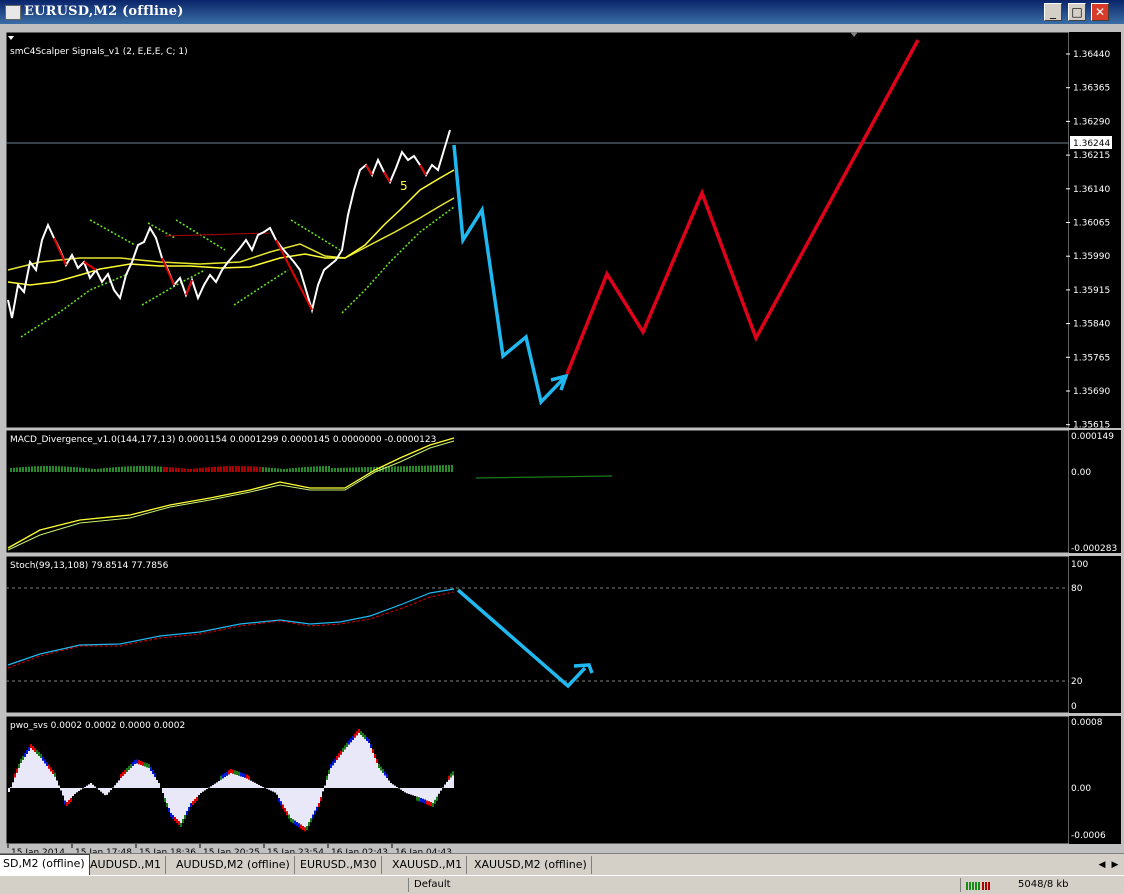  I want to click on maximize-icon: □, so click(1076, 12).